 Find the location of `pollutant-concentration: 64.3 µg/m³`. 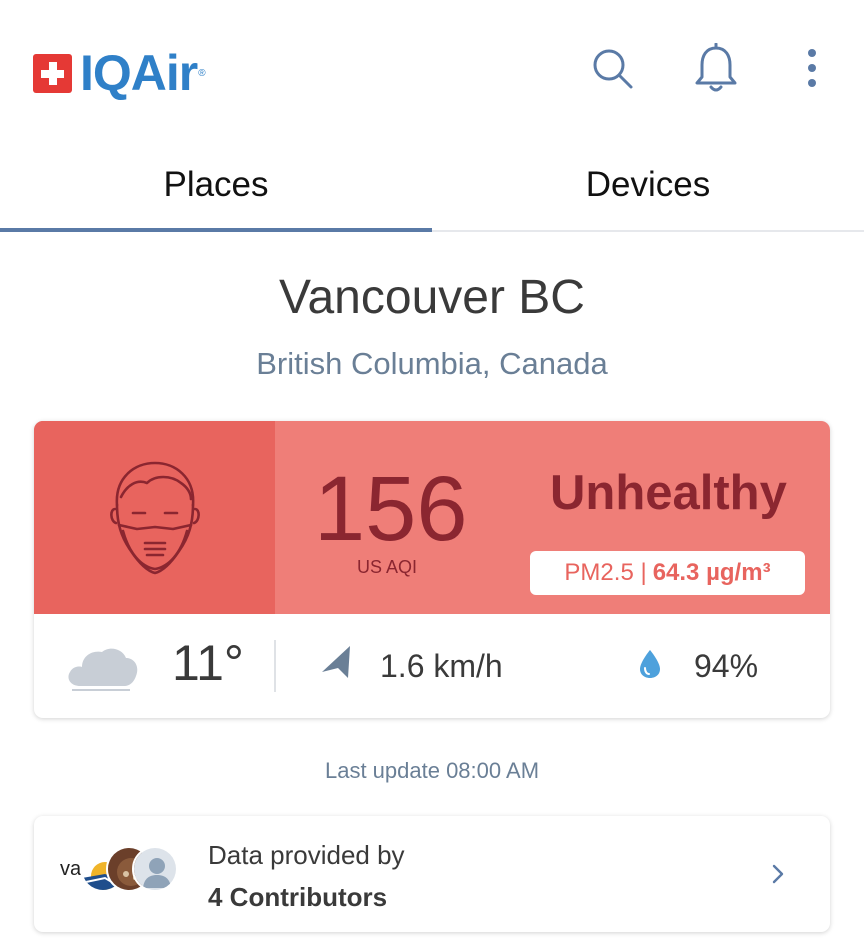

pollutant-concentration: 64.3 µg/m³ is located at coordinates (711, 572).